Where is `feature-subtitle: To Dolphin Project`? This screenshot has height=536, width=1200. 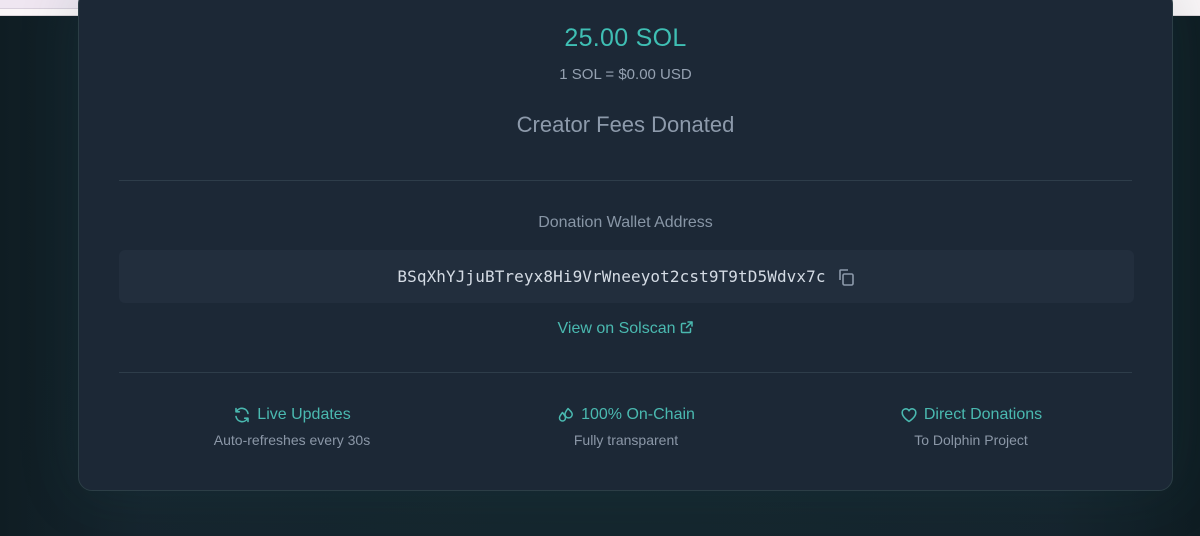 feature-subtitle: To Dolphin Project is located at coordinates (971, 440).